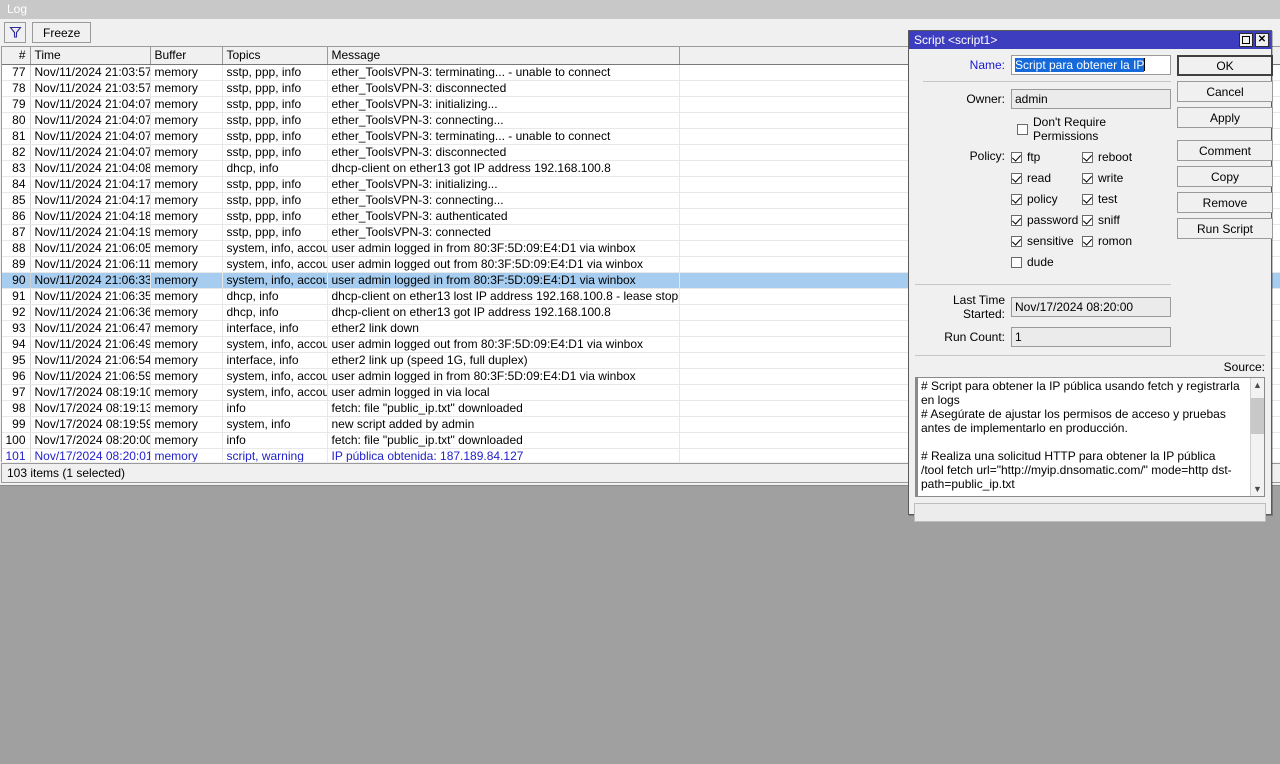 This screenshot has height=764, width=1280. Describe the element at coordinates (15, 32) in the screenshot. I see `filter-button` at that location.